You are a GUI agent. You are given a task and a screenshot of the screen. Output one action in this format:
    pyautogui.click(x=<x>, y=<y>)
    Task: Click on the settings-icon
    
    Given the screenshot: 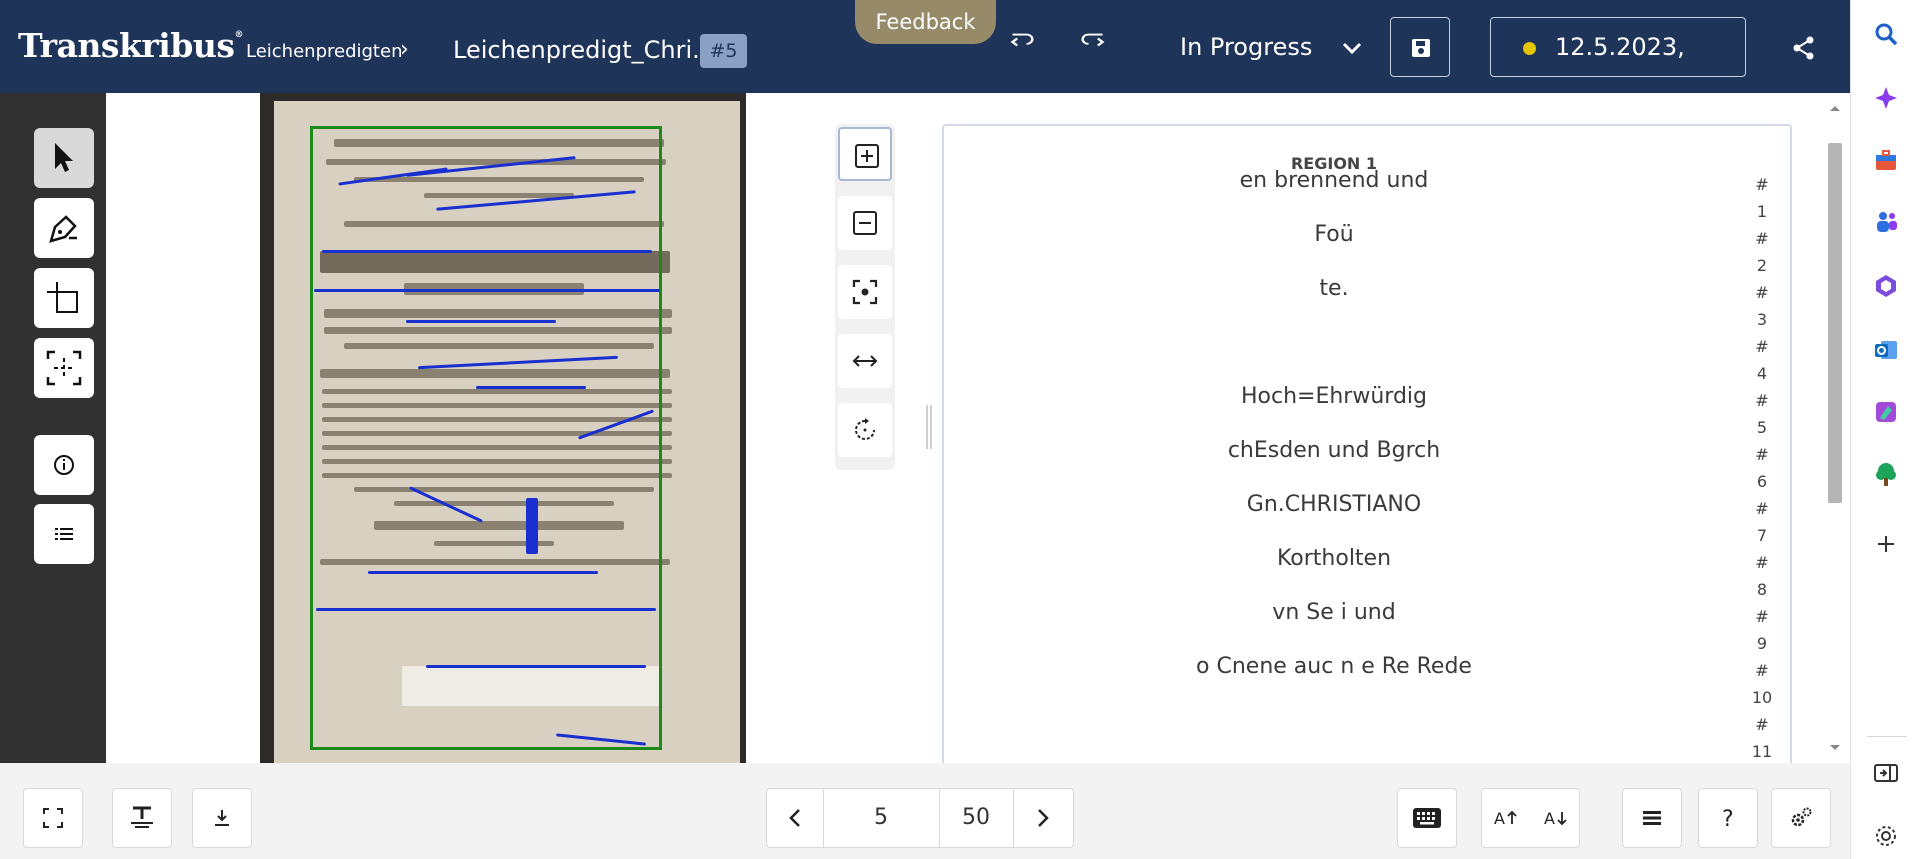 What is the action you would take?
    pyautogui.click(x=1886, y=836)
    